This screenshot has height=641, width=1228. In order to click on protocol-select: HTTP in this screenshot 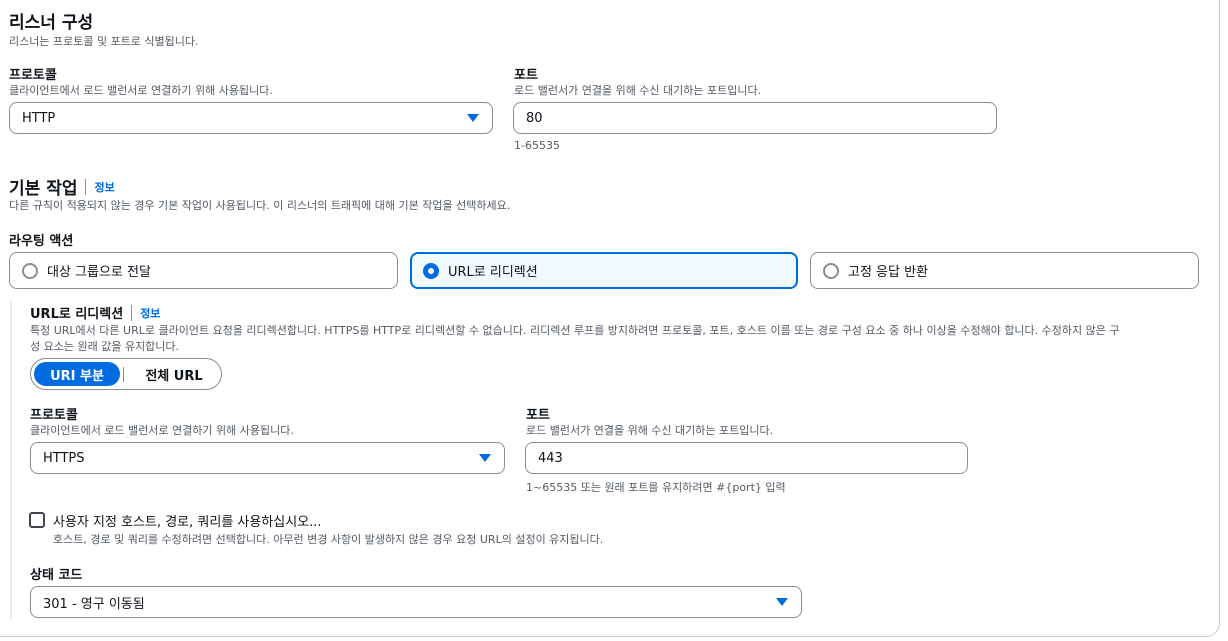, I will do `click(251, 118)`.